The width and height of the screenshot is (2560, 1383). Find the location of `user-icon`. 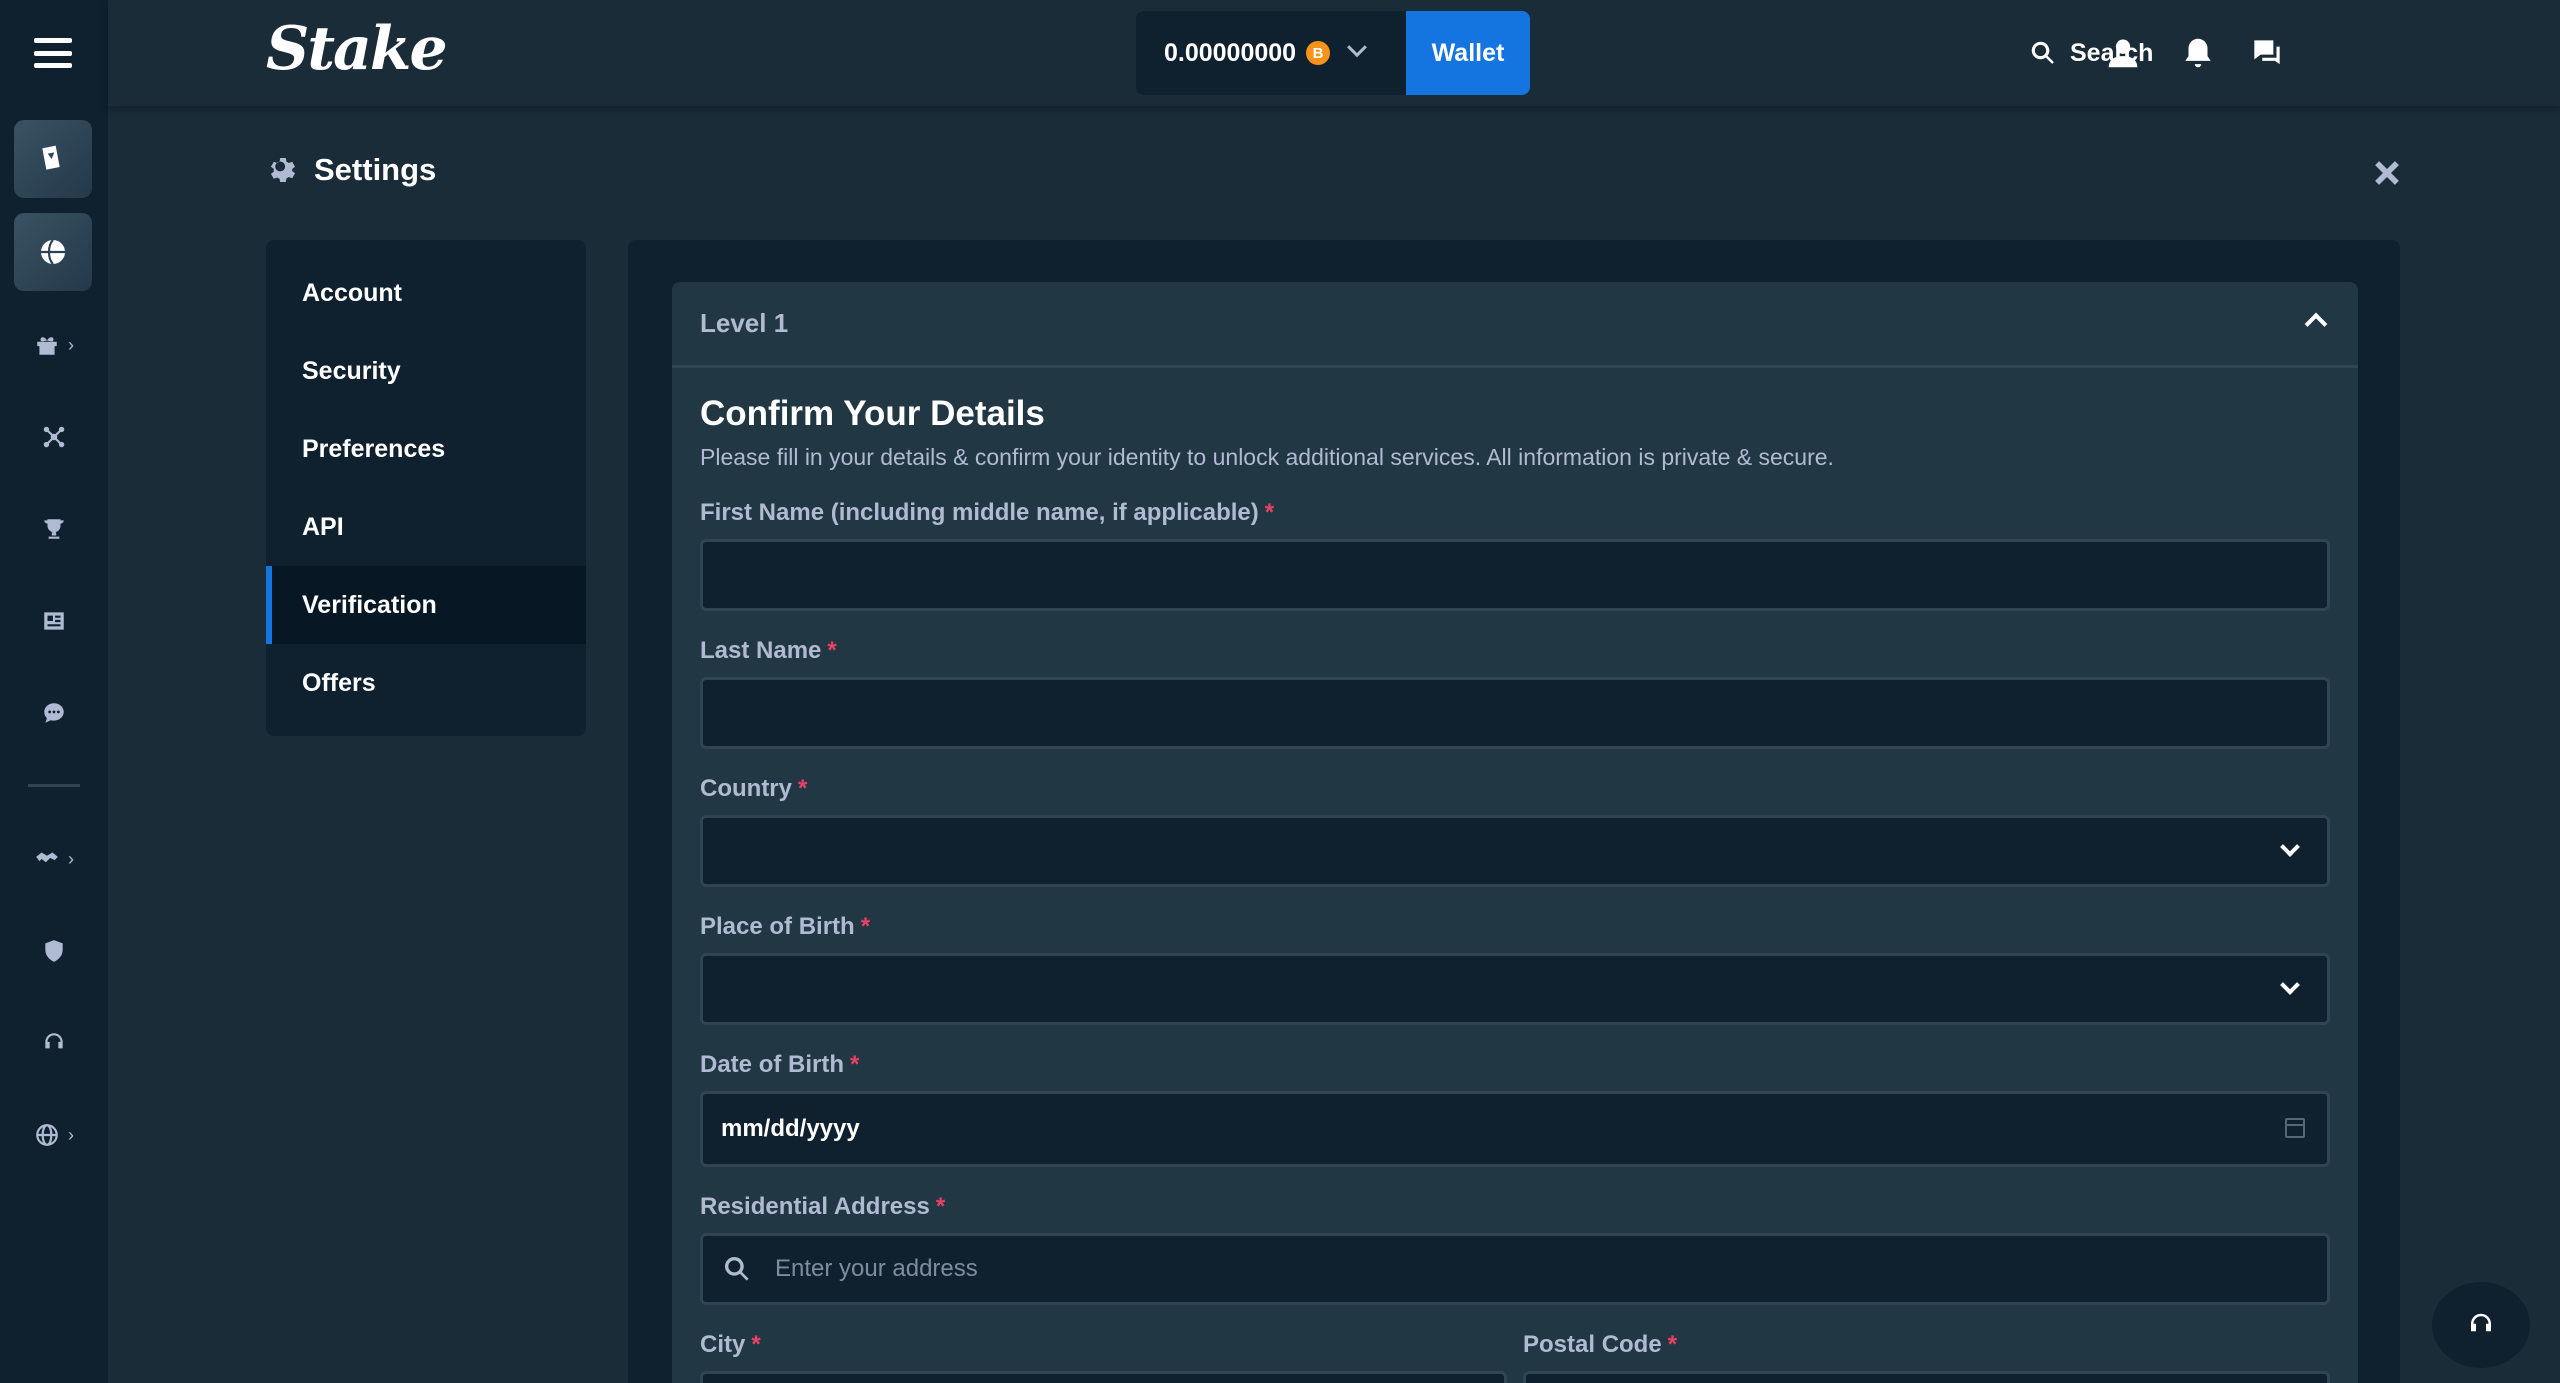

user-icon is located at coordinates (2123, 53).